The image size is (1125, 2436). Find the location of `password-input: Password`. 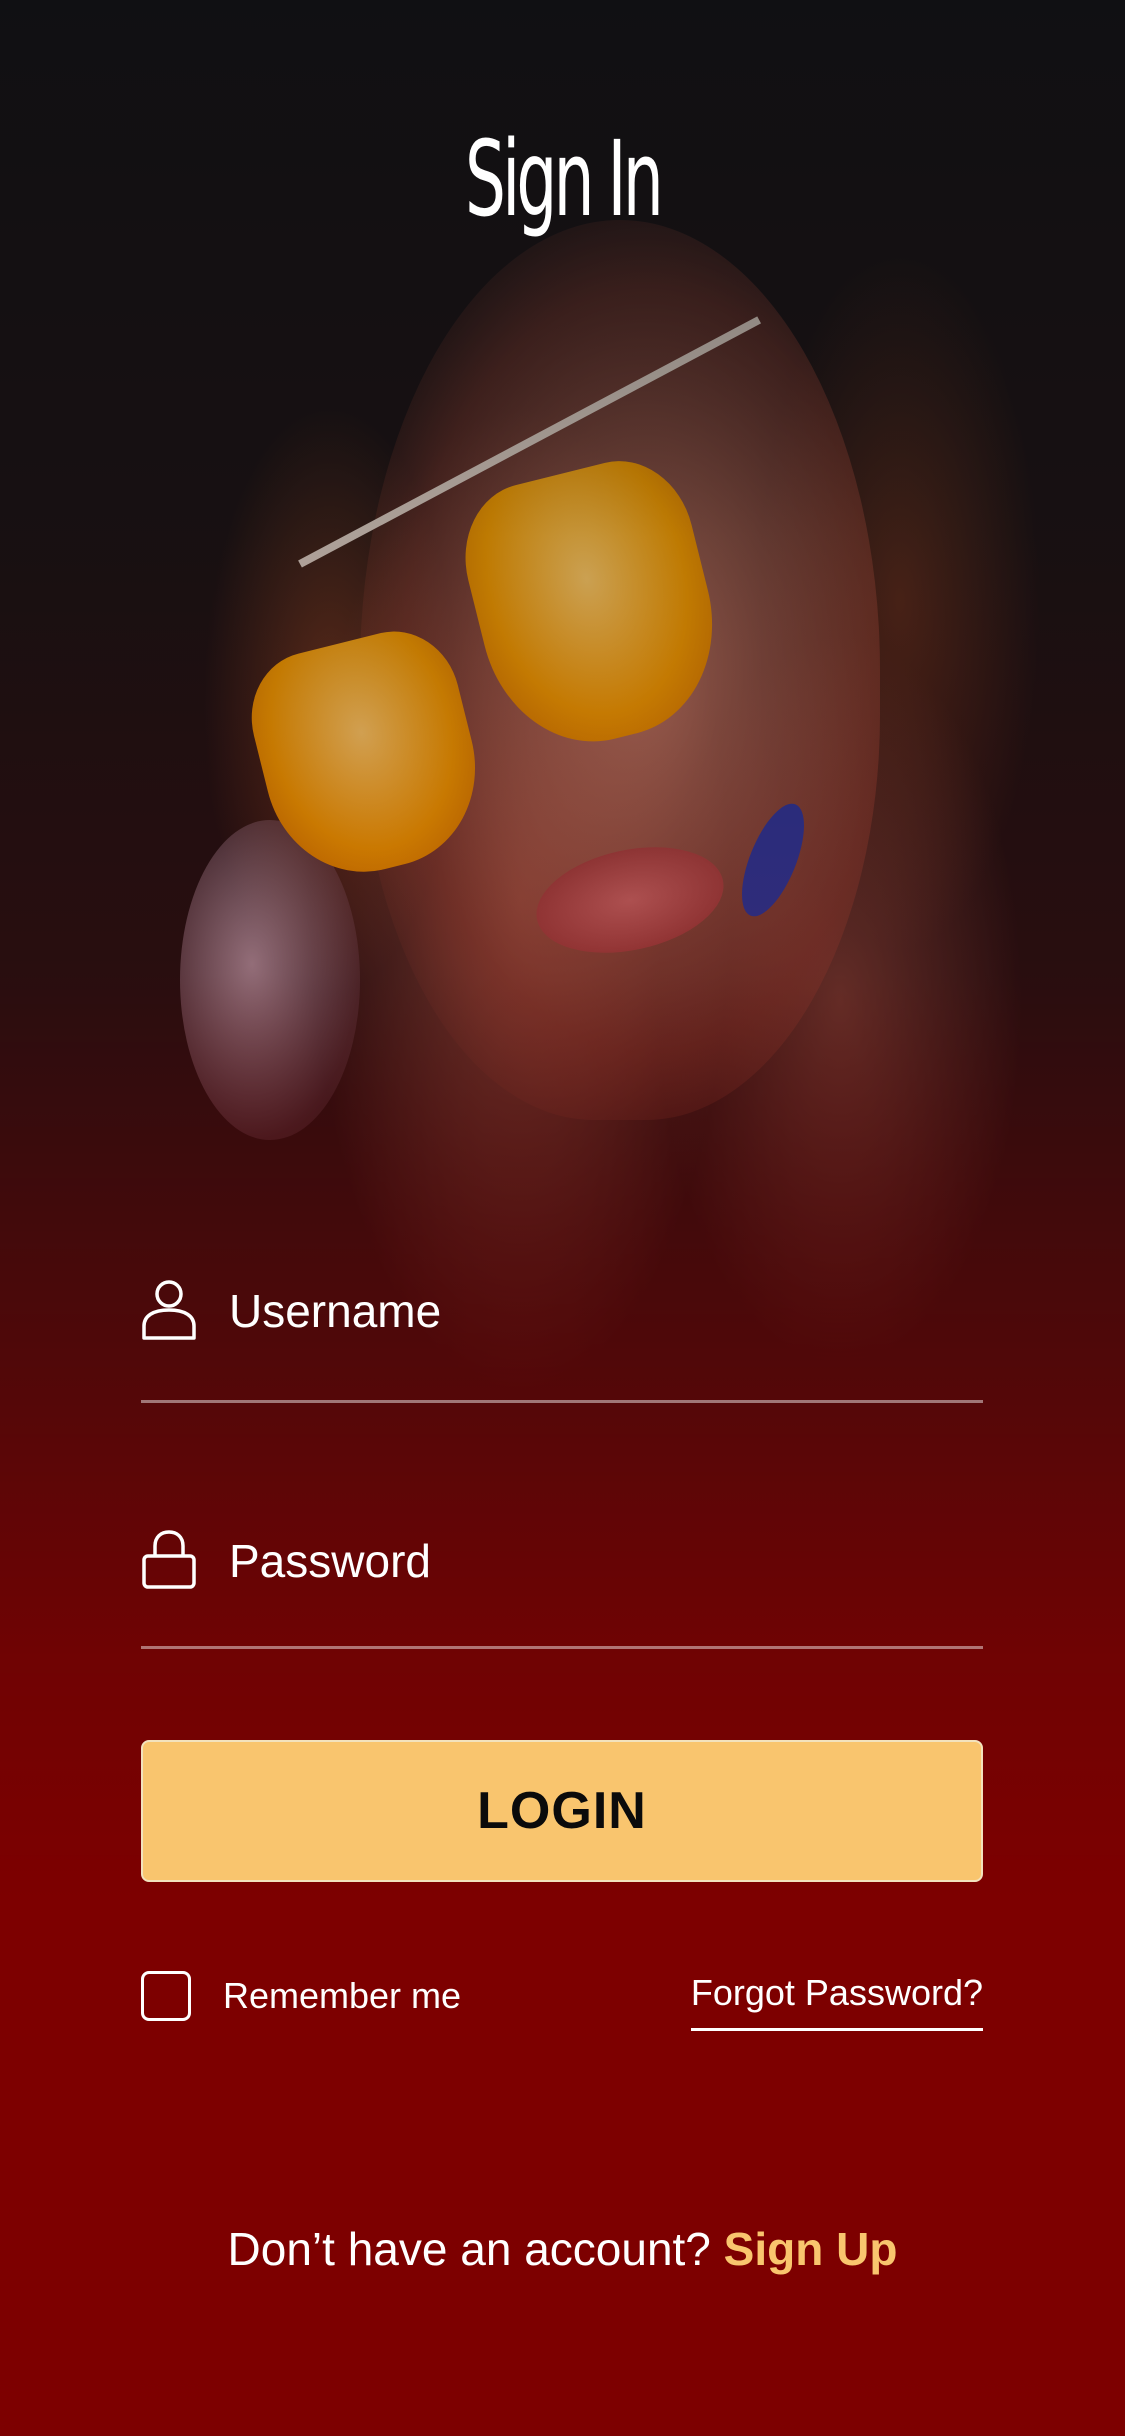

password-input: Password is located at coordinates (330, 1561).